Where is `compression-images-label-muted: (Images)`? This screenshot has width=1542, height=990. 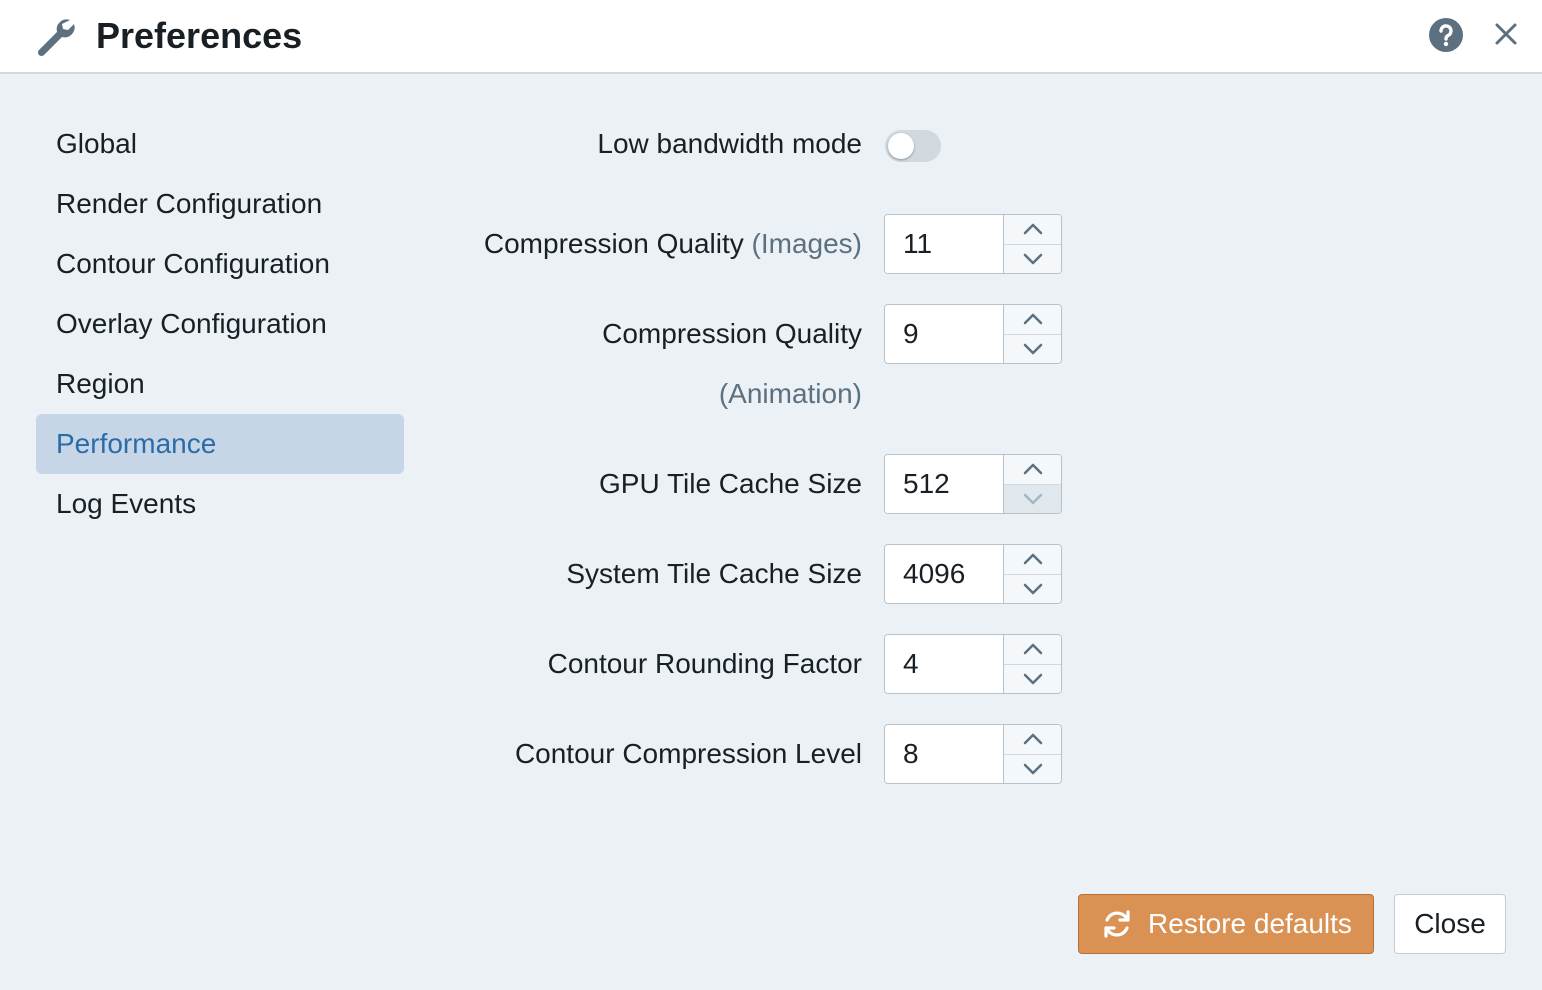
compression-images-label-muted: (Images) is located at coordinates (806, 243).